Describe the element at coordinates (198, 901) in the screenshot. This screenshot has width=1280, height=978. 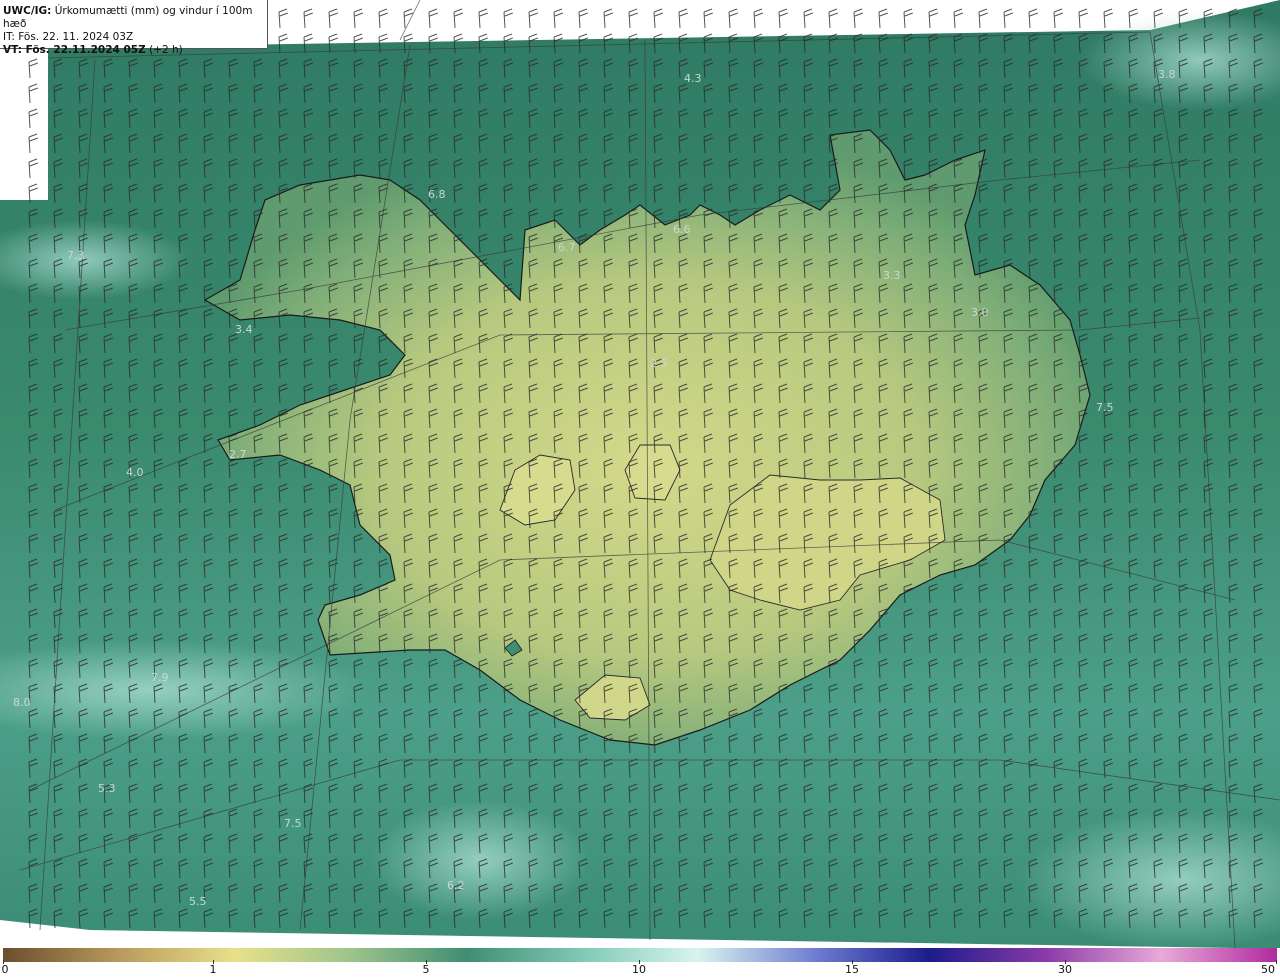
I see `precip-value-label: 5.5` at that location.